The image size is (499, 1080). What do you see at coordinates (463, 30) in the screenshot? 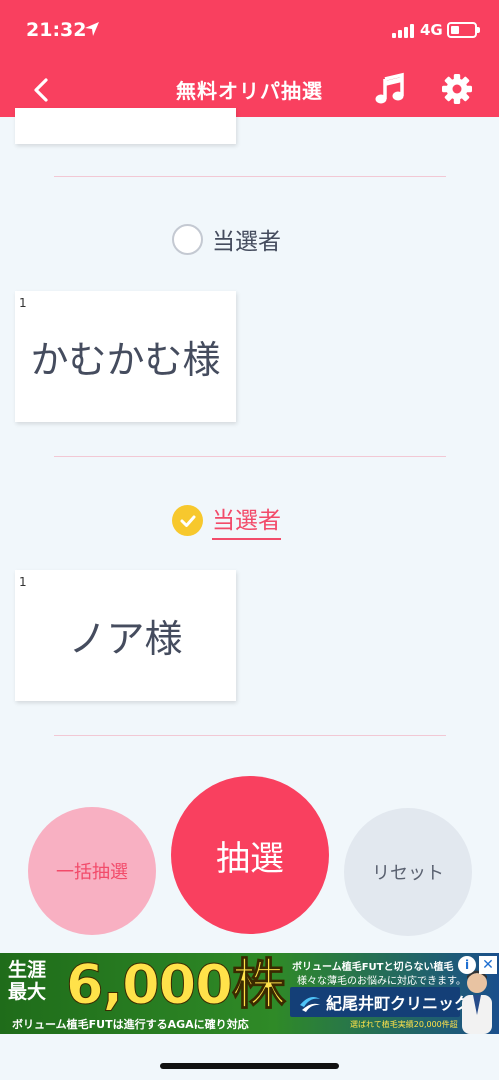
I see `battery-icon` at bounding box center [463, 30].